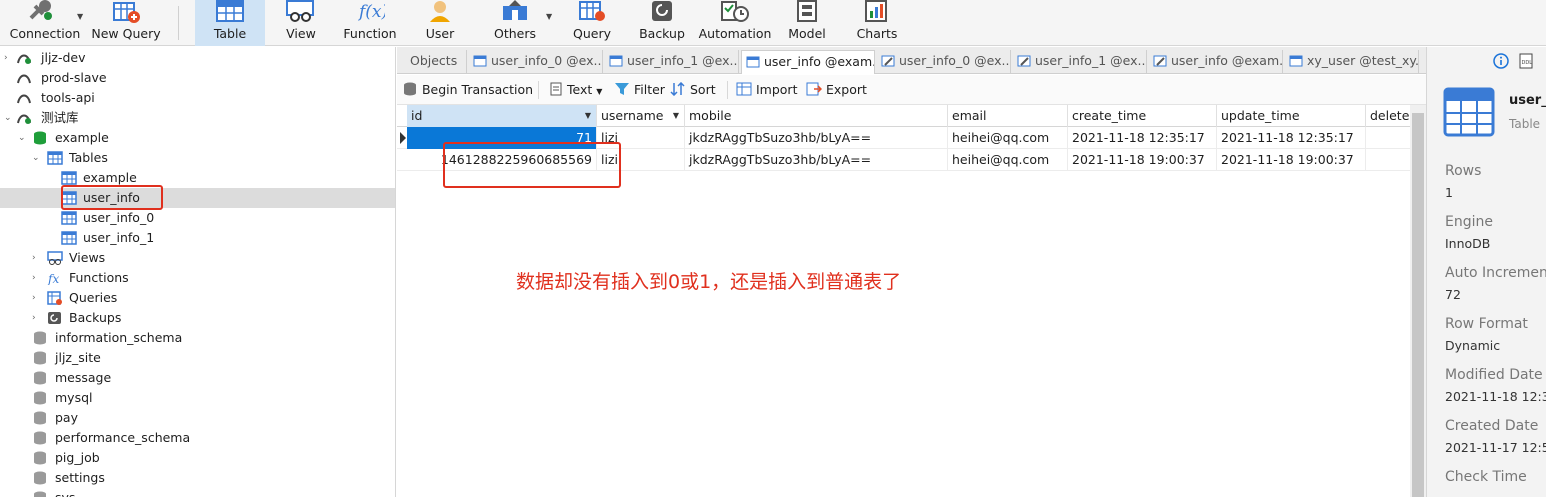 The image size is (1546, 497). What do you see at coordinates (592, 23) in the screenshot?
I see `query-button: Query` at bounding box center [592, 23].